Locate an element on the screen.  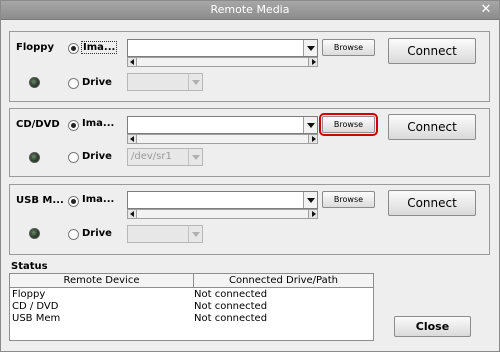
floppy-drive-radio is located at coordinates (73, 83).